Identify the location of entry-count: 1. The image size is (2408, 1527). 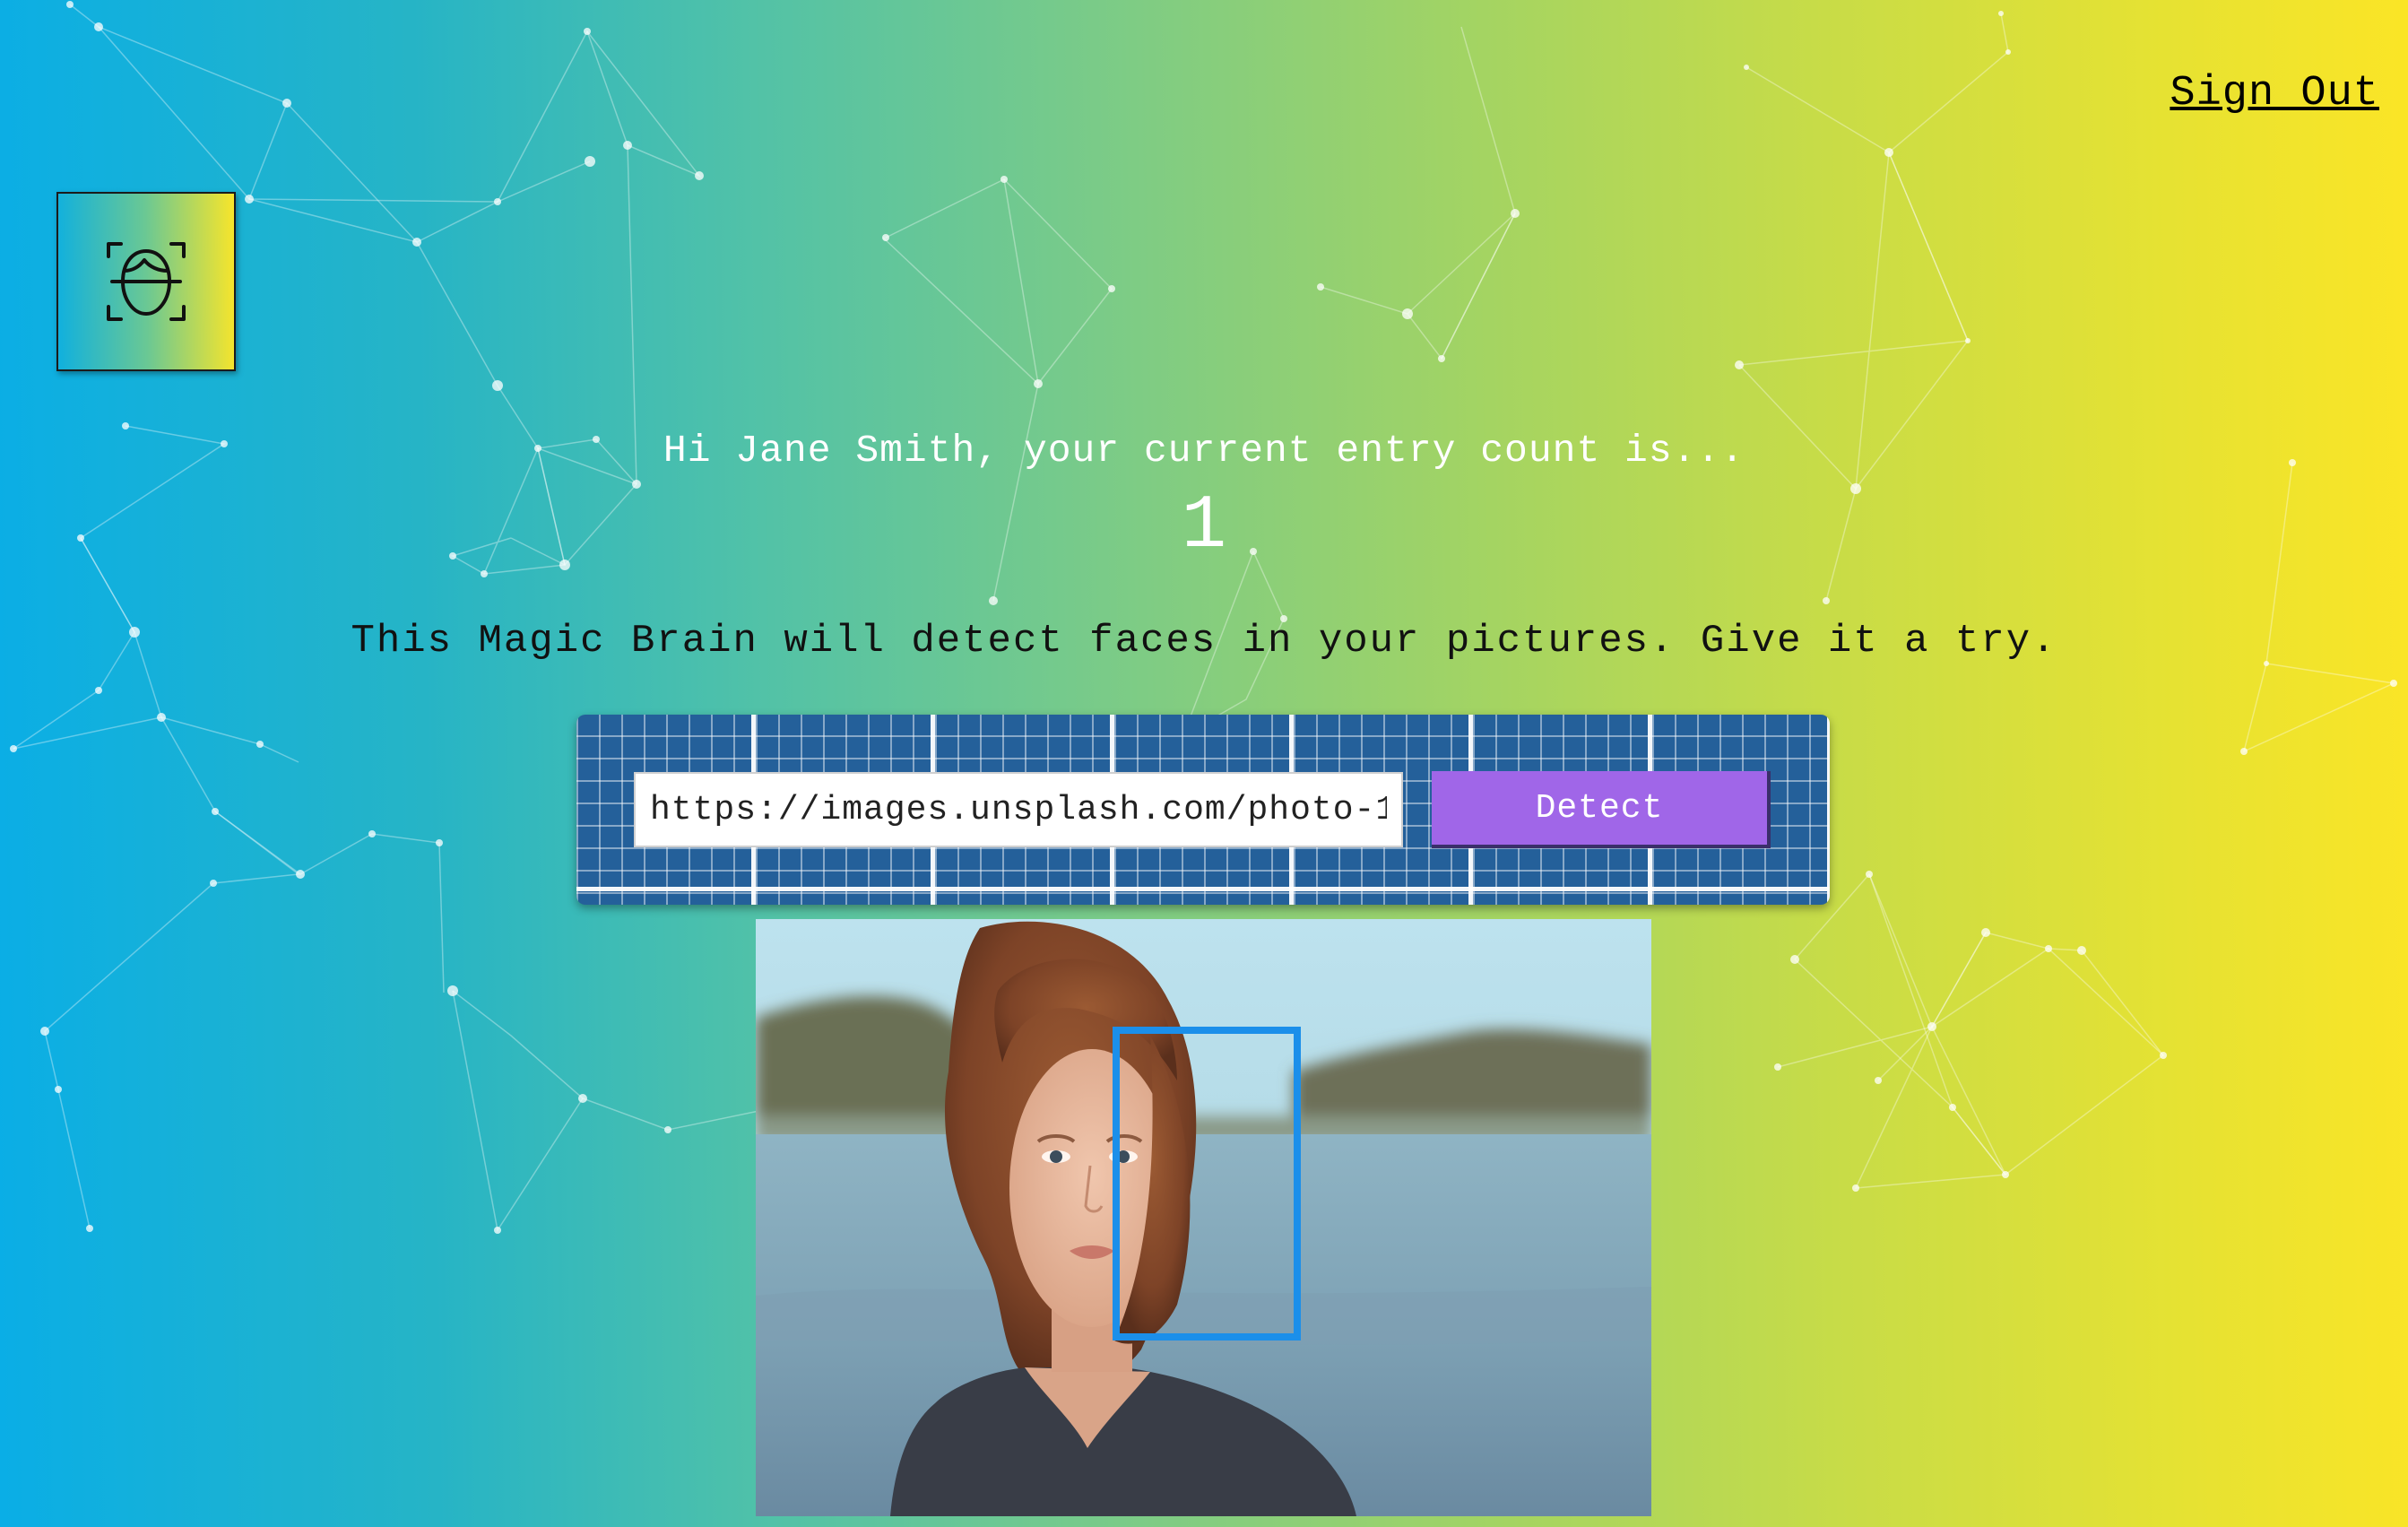
(1204, 526).